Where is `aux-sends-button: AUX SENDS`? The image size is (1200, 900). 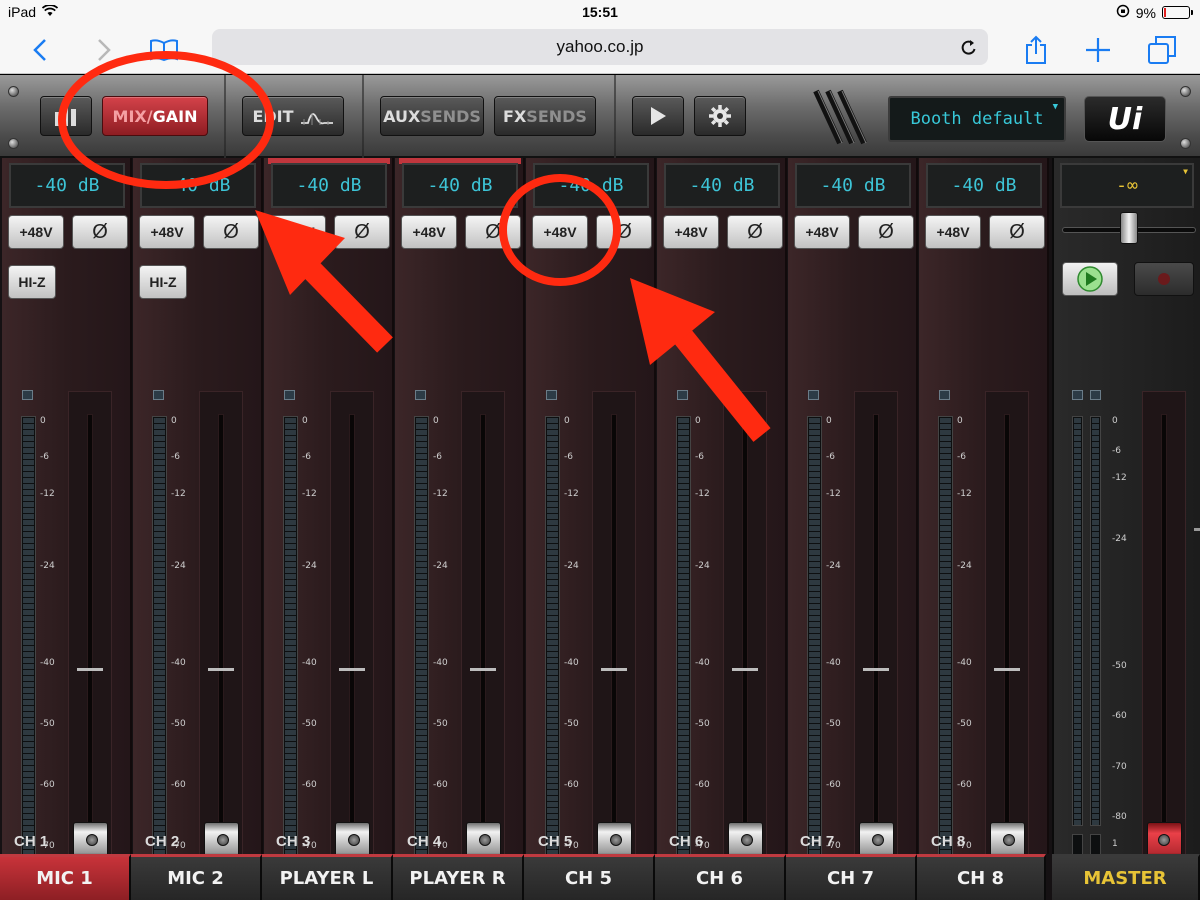
aux-sends-button: AUX SENDS is located at coordinates (432, 116).